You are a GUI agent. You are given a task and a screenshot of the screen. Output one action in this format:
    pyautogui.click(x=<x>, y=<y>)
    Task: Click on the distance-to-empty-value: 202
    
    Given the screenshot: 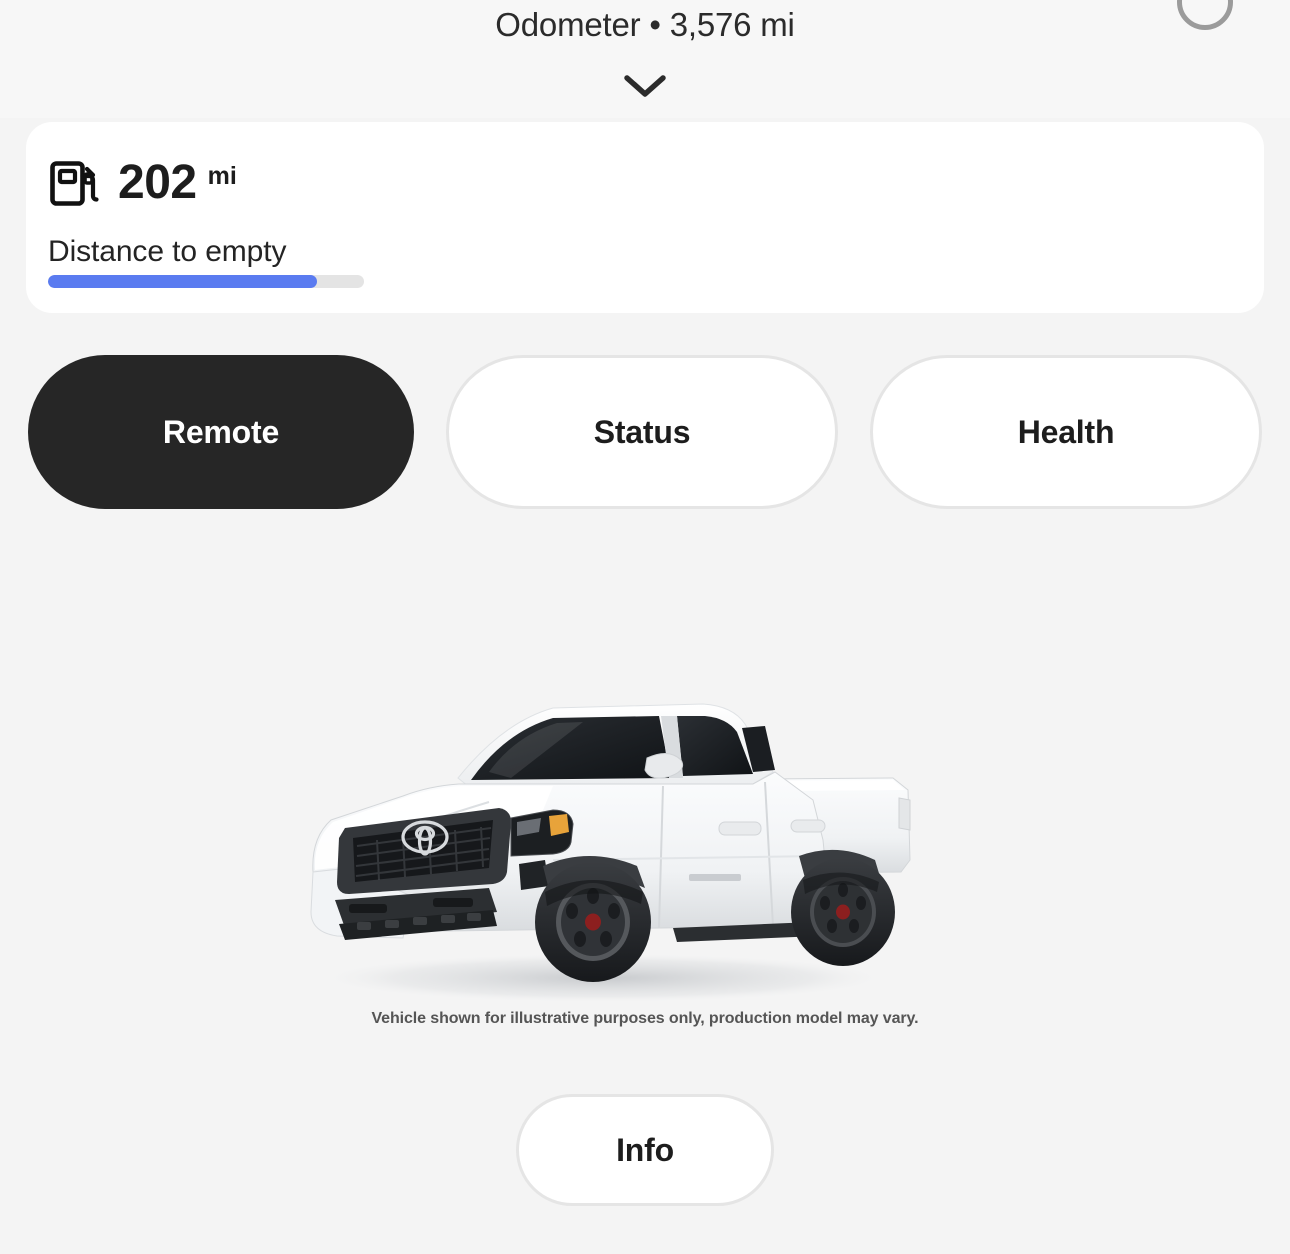 What is the action you would take?
    pyautogui.click(x=157, y=182)
    